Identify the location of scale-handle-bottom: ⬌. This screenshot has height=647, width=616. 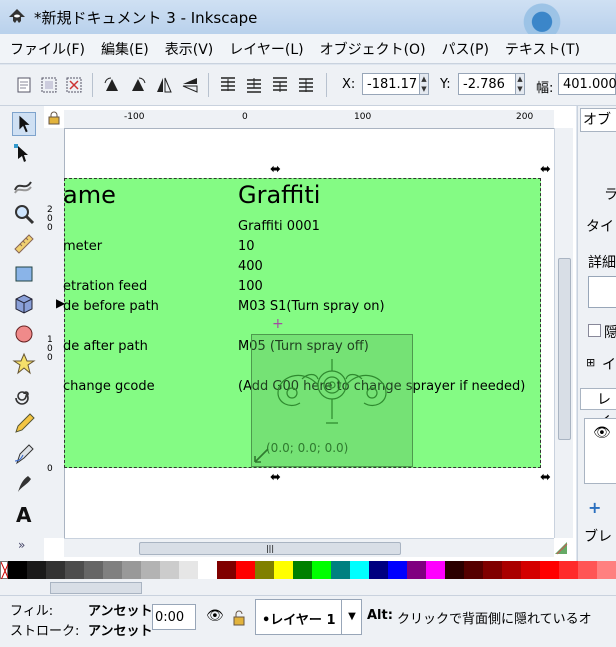
(275, 477).